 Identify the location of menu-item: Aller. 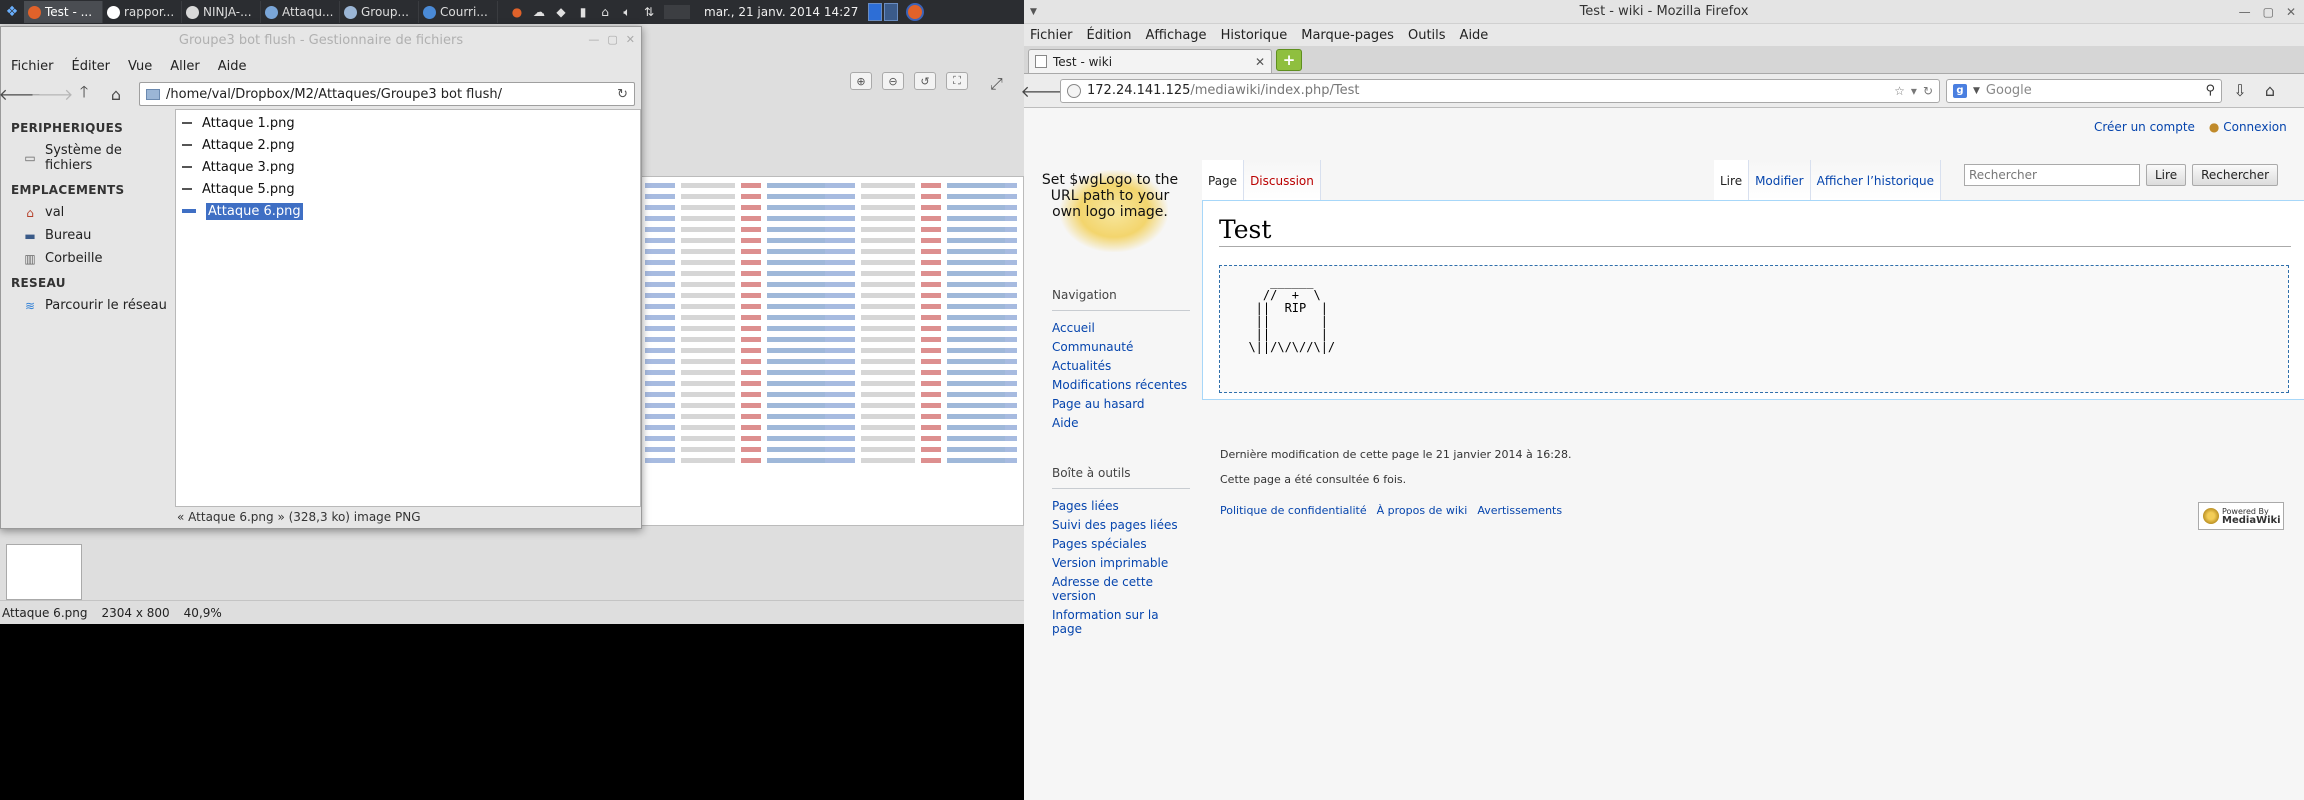
(184, 66).